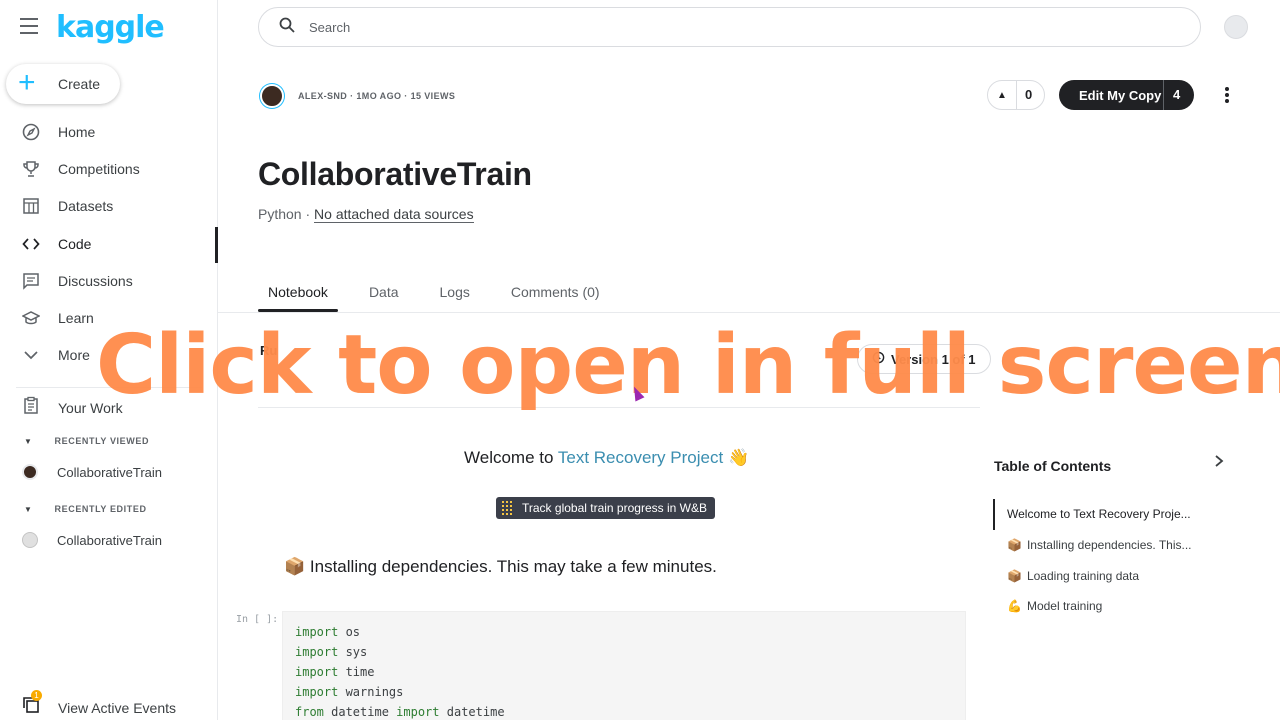 Image resolution: width=1280 pixels, height=720 pixels. What do you see at coordinates (614, 508) in the screenshot?
I see `wandb-badge-label: Track global train progress in W&B` at bounding box center [614, 508].